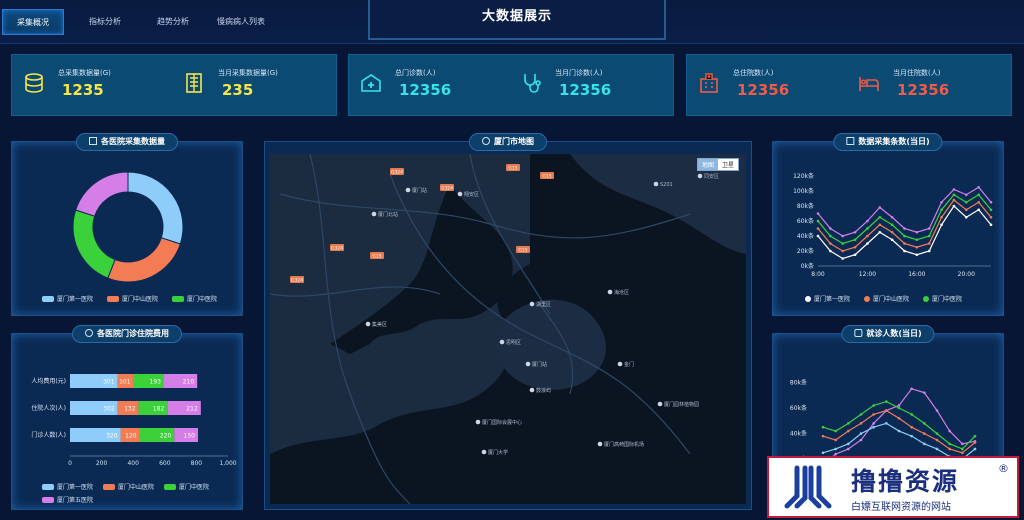  Describe the element at coordinates (67, 499) in the screenshot. I see `legend-item-4: 厦门第五医院` at that location.